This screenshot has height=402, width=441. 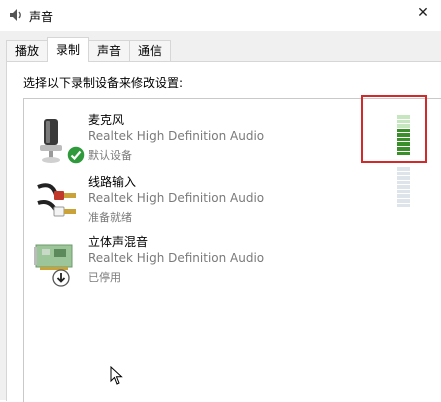 What do you see at coordinates (112, 182) in the screenshot?
I see `device-name: 线路输入` at bounding box center [112, 182].